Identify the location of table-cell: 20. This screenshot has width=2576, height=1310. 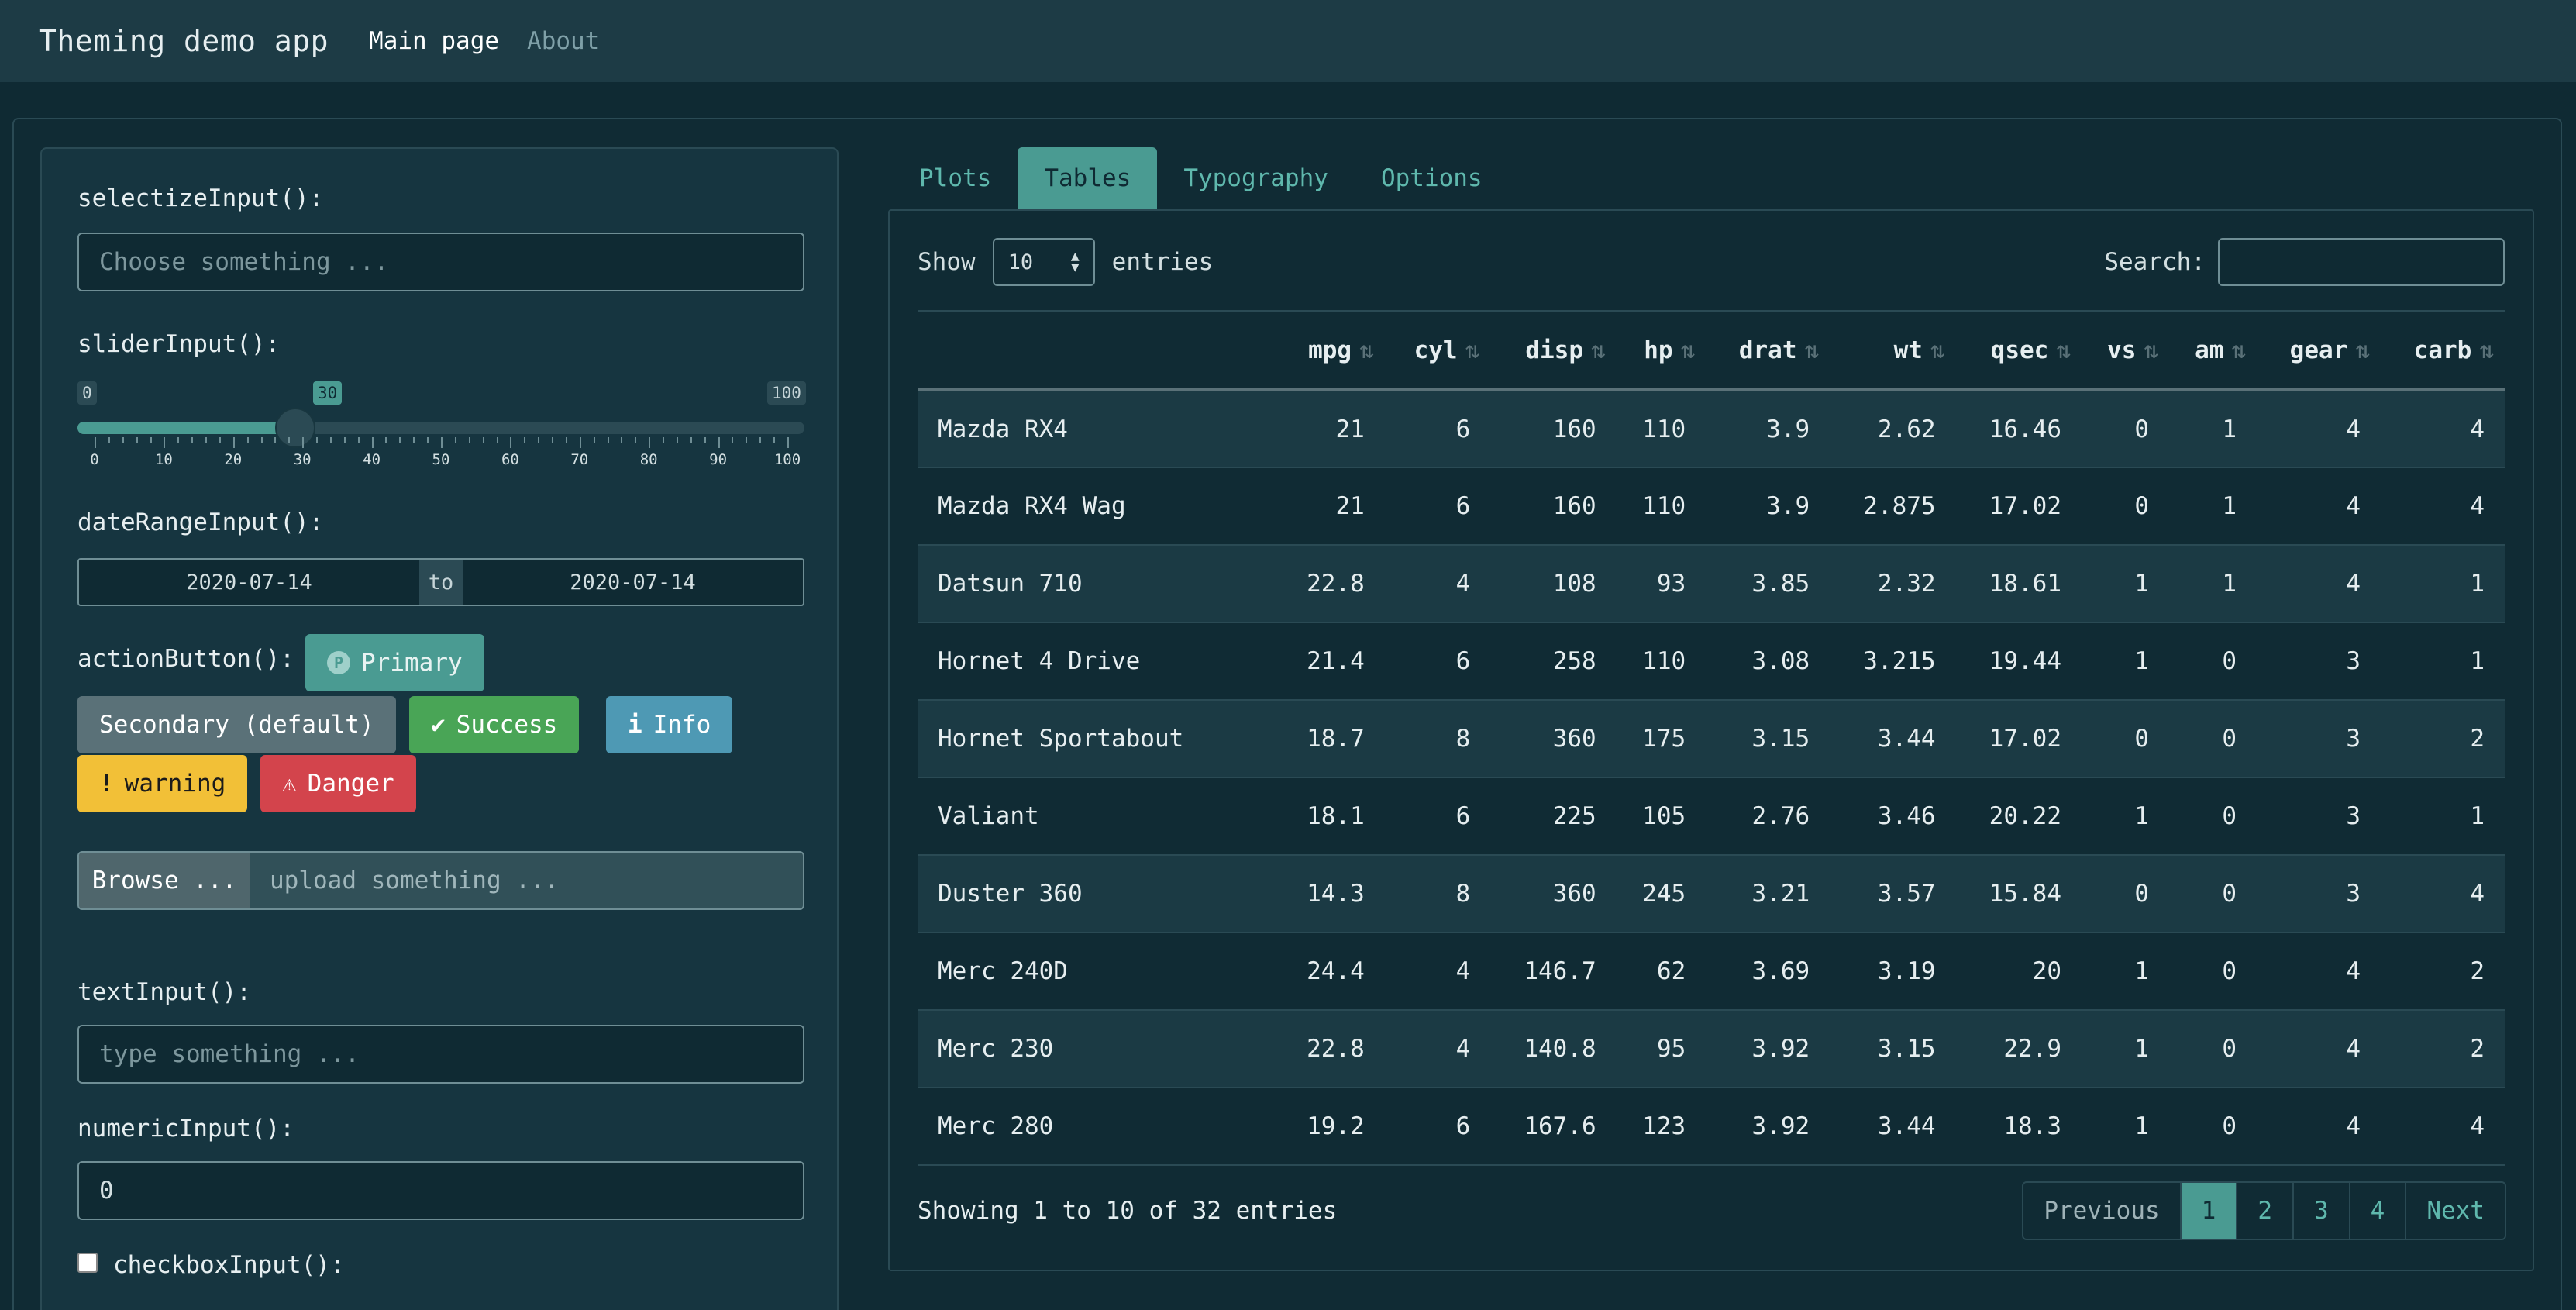
(2046, 971).